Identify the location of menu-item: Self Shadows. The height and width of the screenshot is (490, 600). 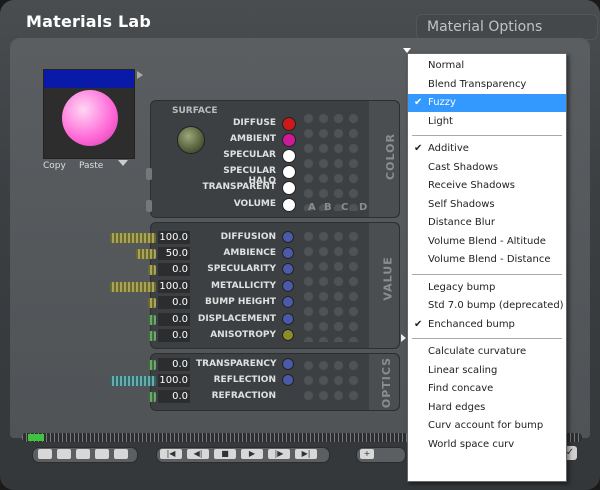
(487, 205).